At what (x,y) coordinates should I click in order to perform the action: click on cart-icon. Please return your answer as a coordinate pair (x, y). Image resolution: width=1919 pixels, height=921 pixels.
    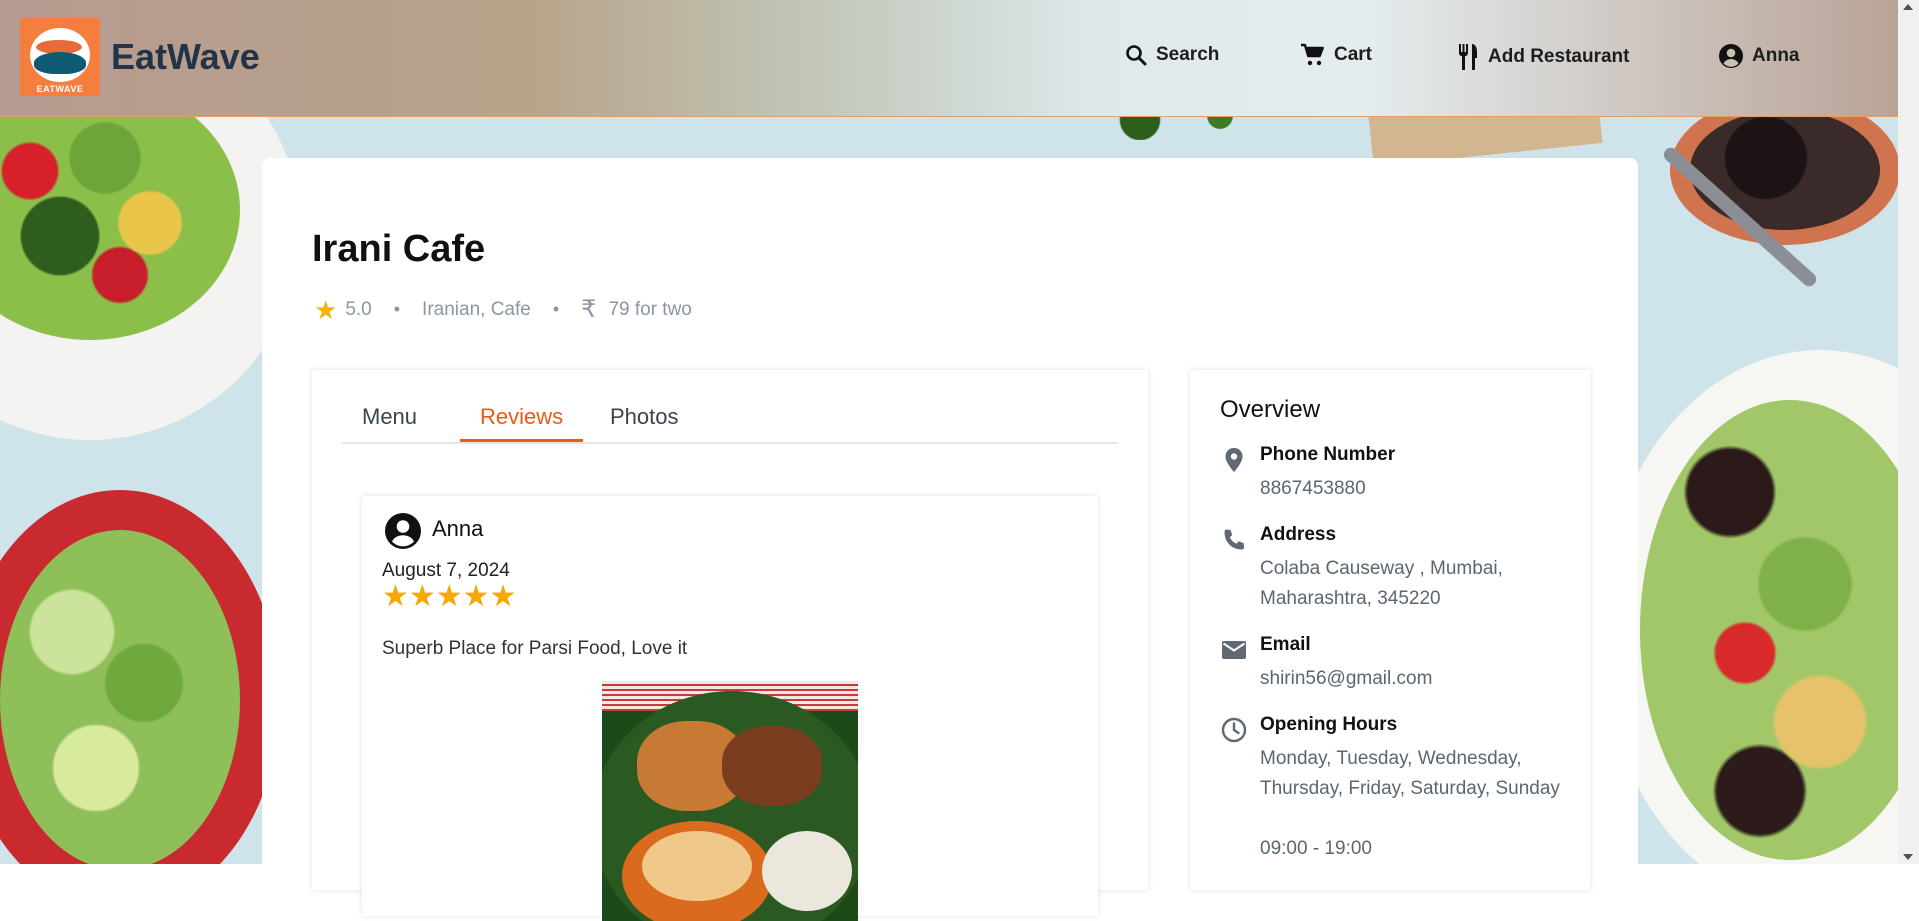
    Looking at the image, I should click on (1312, 54).